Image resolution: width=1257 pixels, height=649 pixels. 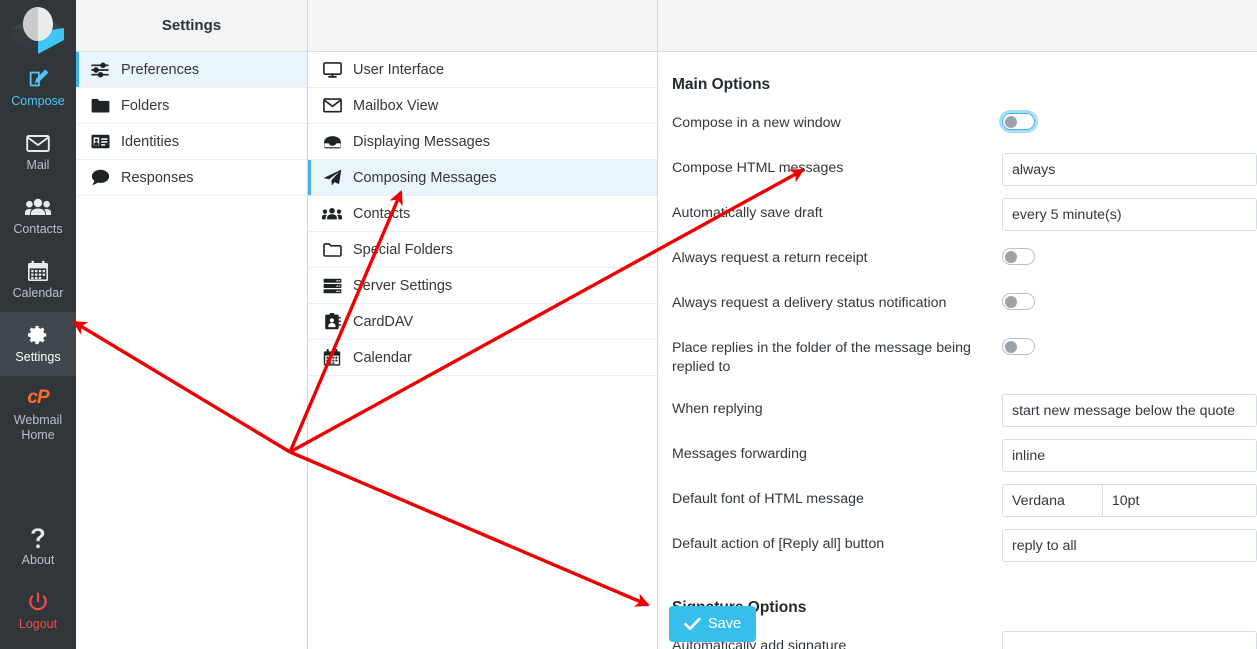 What do you see at coordinates (747, 213) in the screenshot?
I see `form-label: Automatically save draft` at bounding box center [747, 213].